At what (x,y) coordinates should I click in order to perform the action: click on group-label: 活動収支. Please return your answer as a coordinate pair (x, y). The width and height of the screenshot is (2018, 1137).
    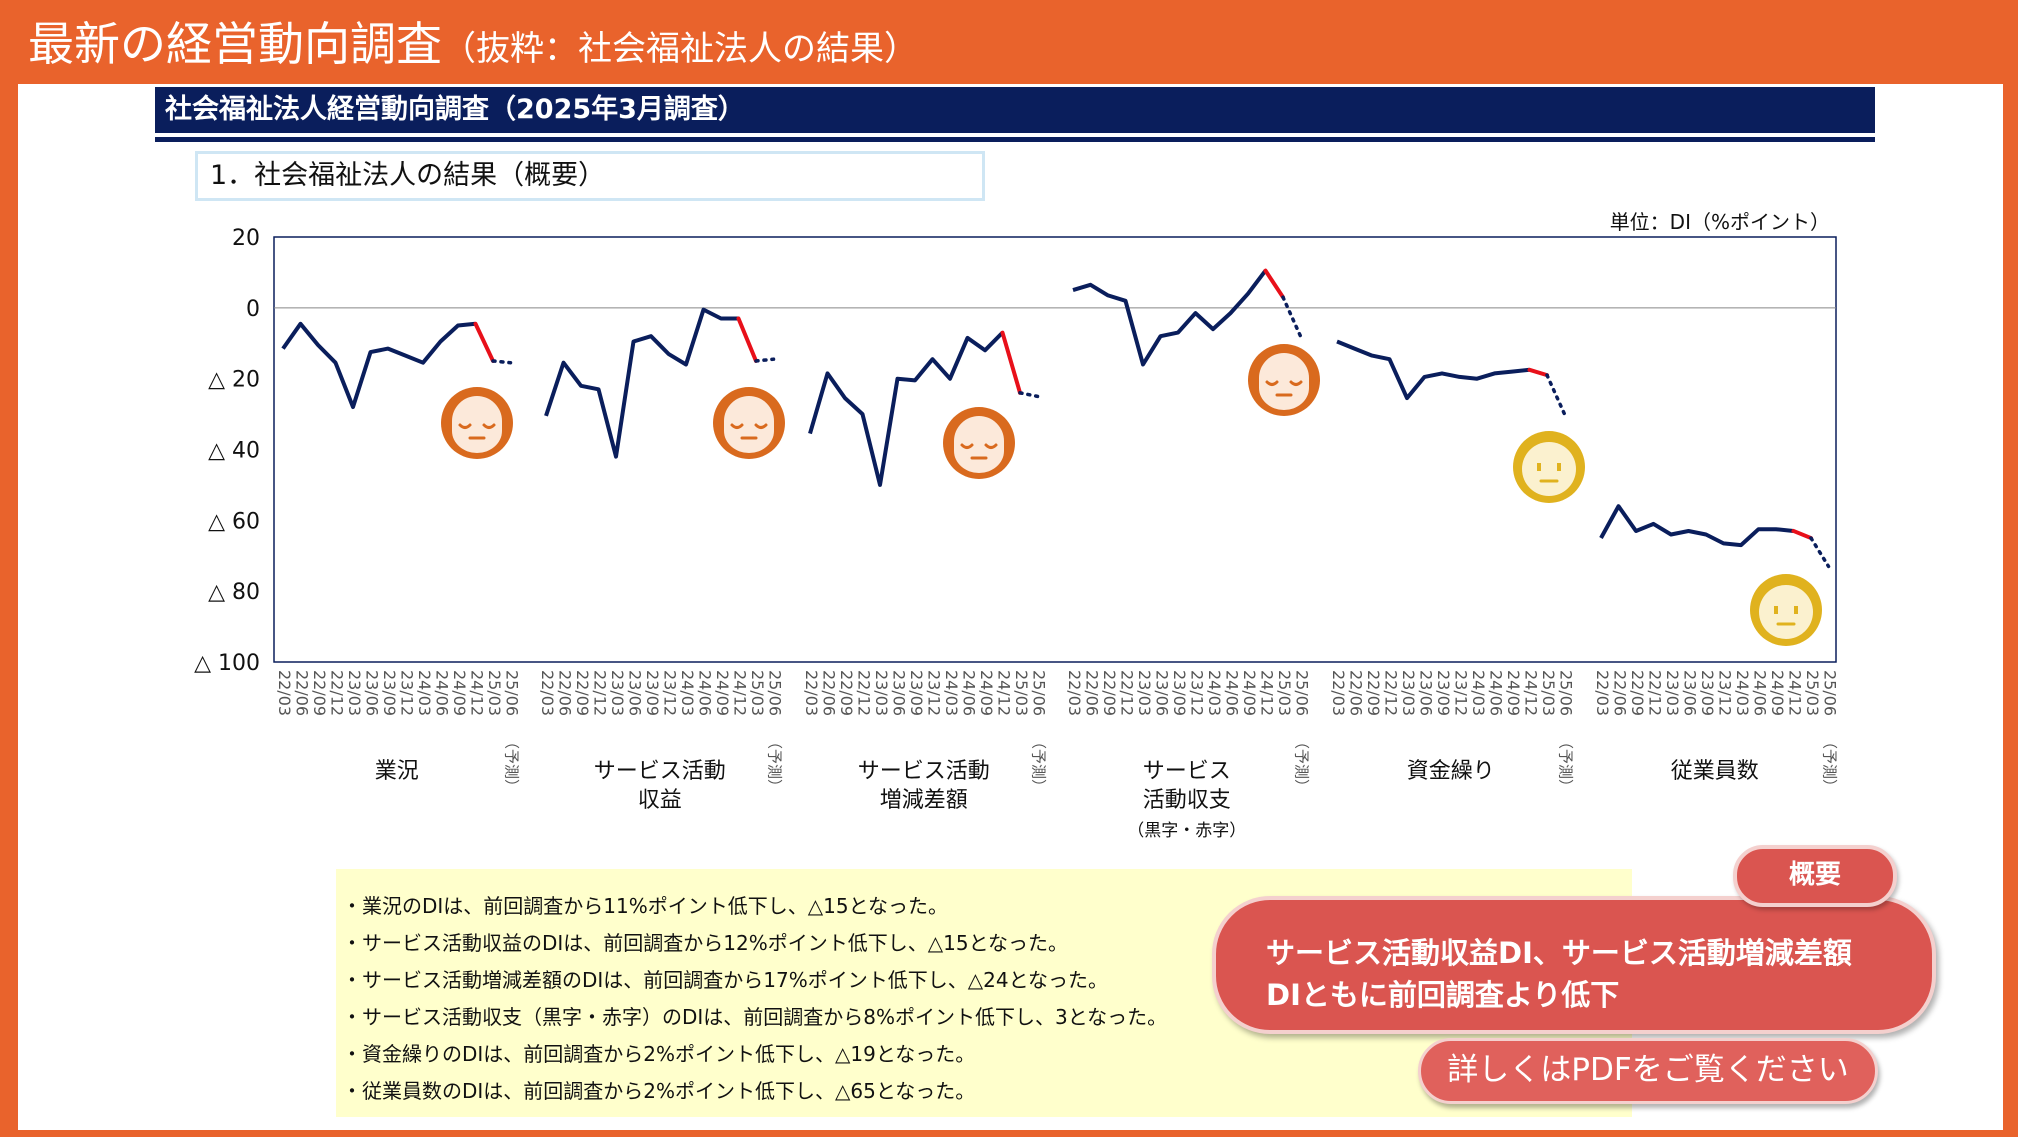
    Looking at the image, I should click on (1187, 800).